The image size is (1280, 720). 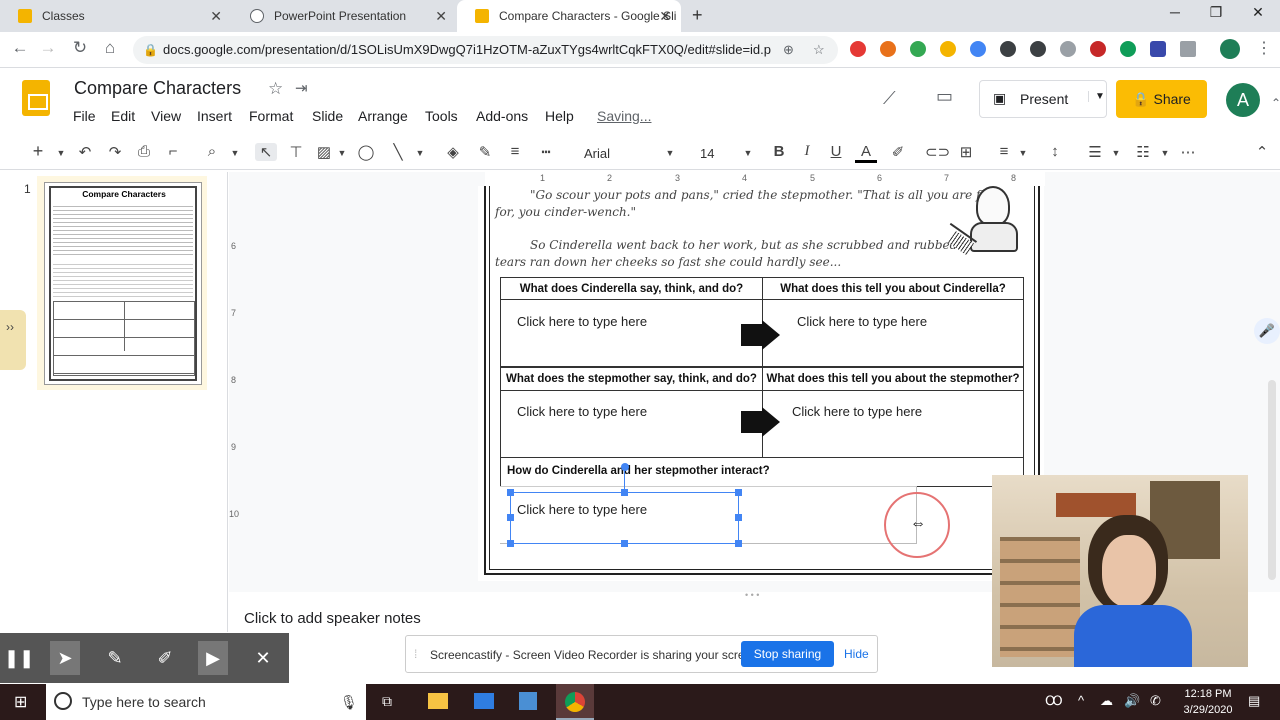 I want to click on numbered-list-icon: ☰, so click(x=1095, y=152).